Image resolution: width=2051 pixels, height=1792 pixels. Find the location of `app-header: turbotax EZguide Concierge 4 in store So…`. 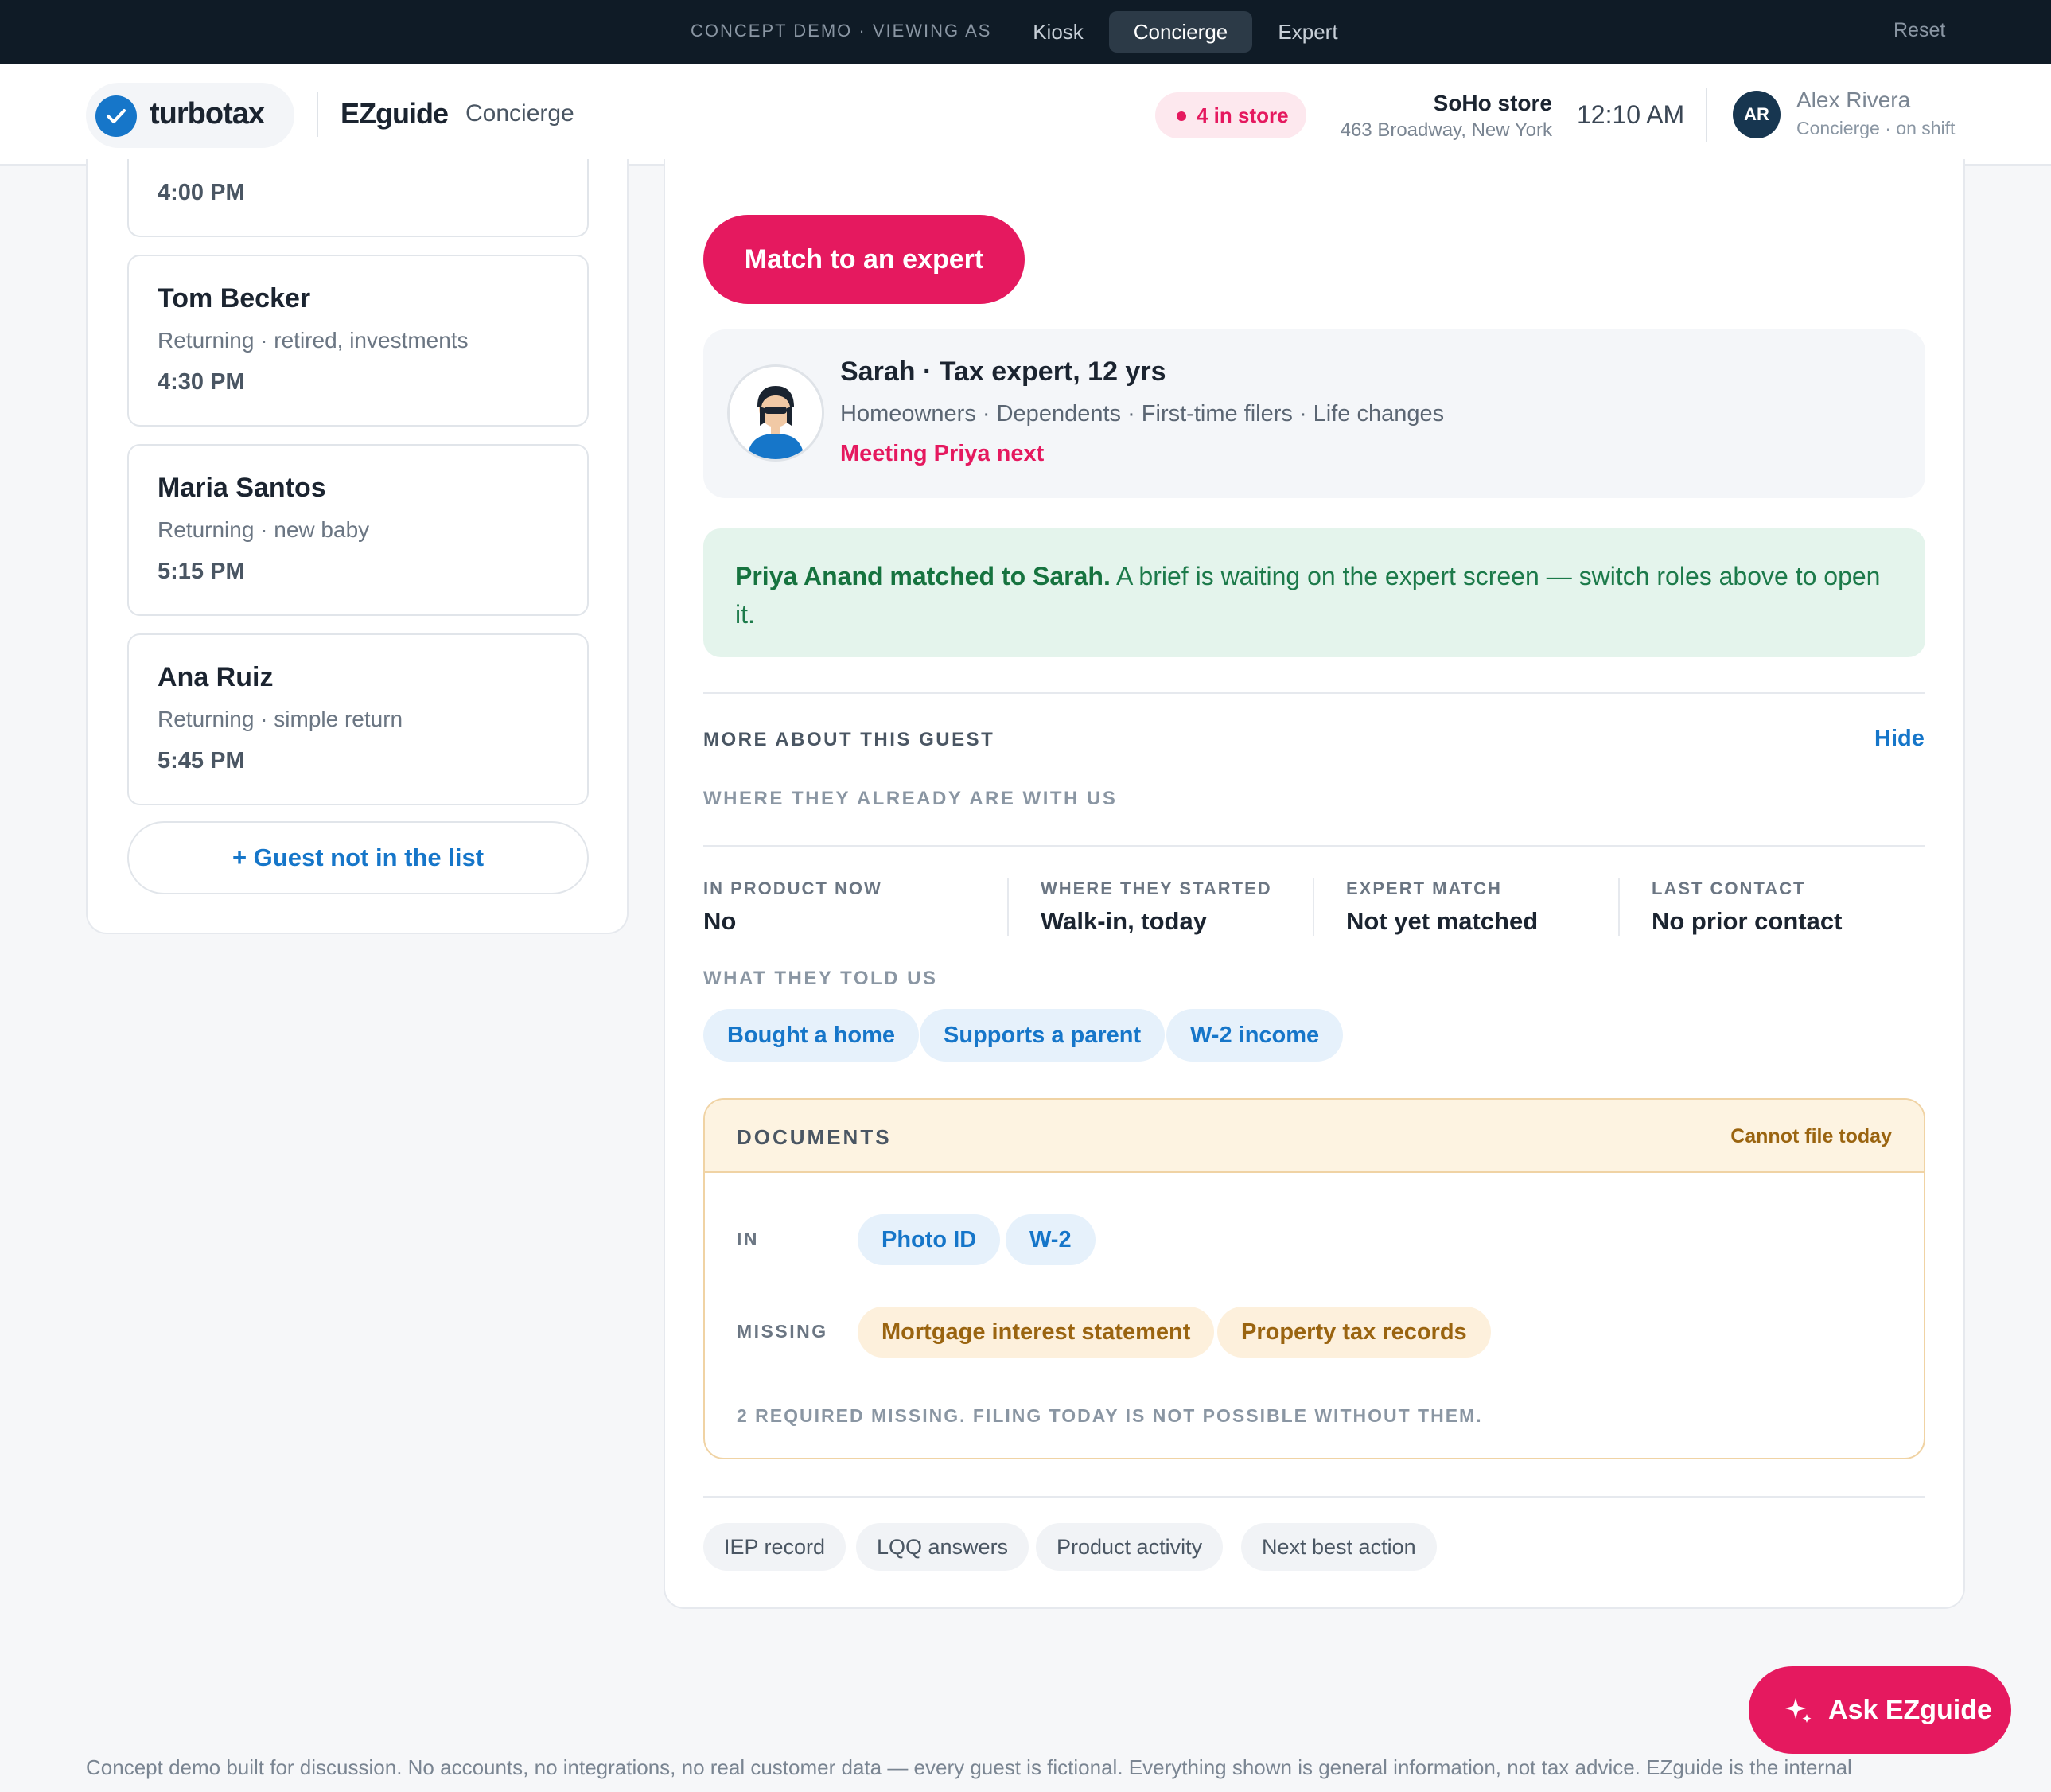

app-header: turbotax EZguide Concierge 4 in store So… is located at coordinates (1025, 115).